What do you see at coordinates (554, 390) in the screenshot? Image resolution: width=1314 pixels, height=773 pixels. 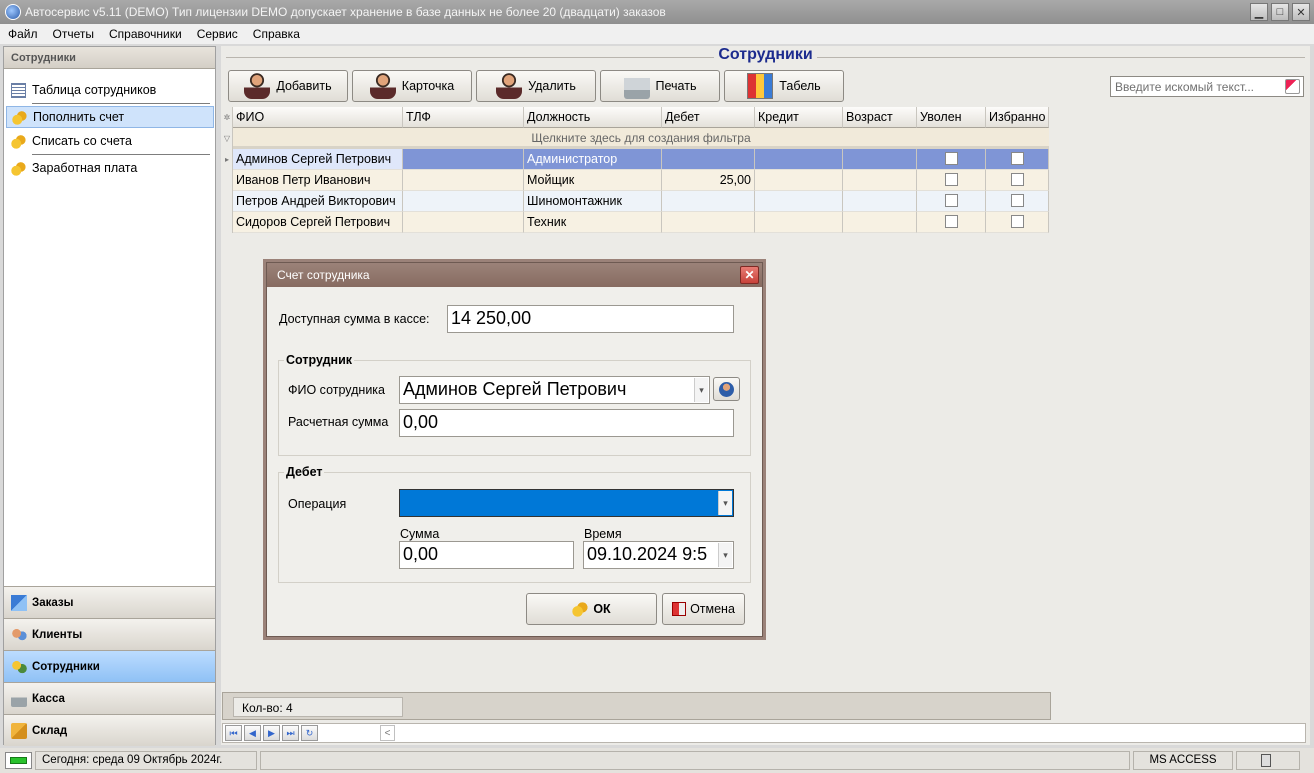 I see `employee-select: Админов Сергей Петрович ▾` at bounding box center [554, 390].